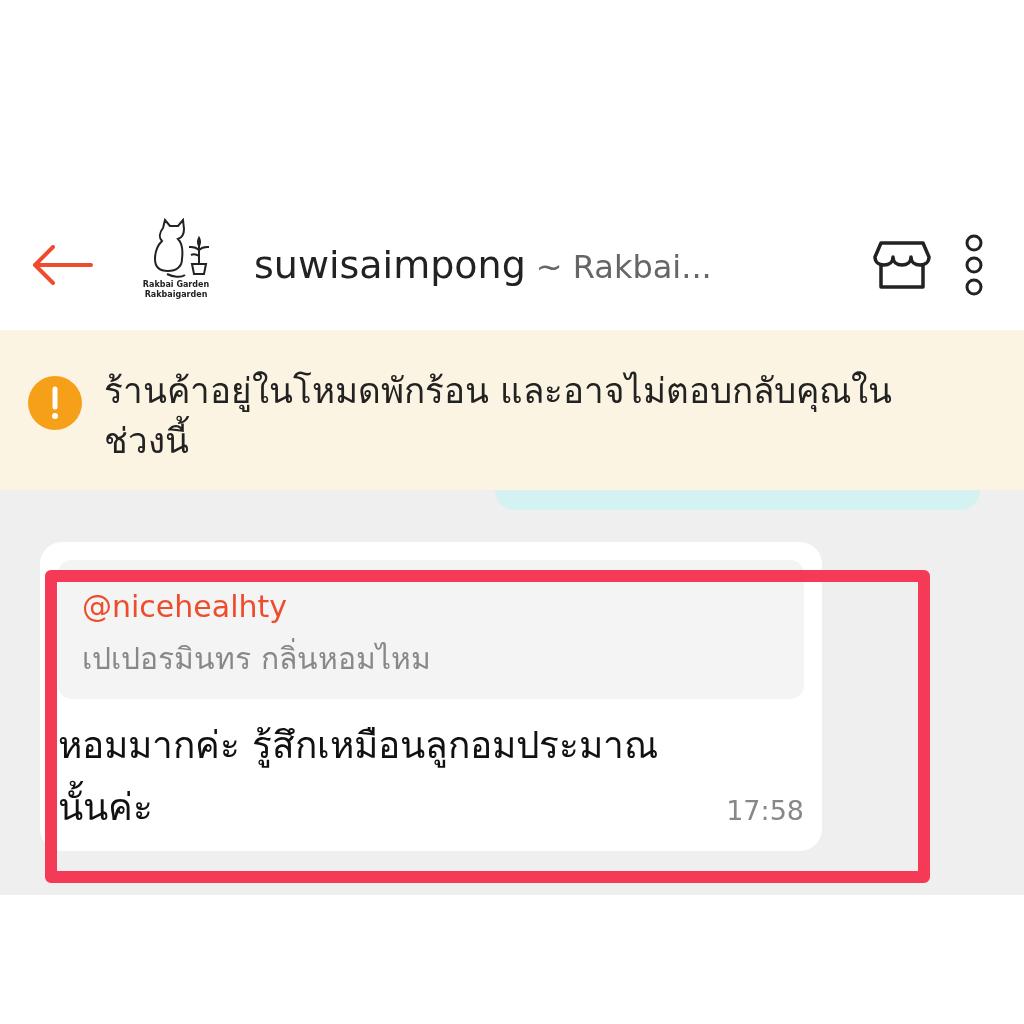  I want to click on warning-icon, so click(55, 403).